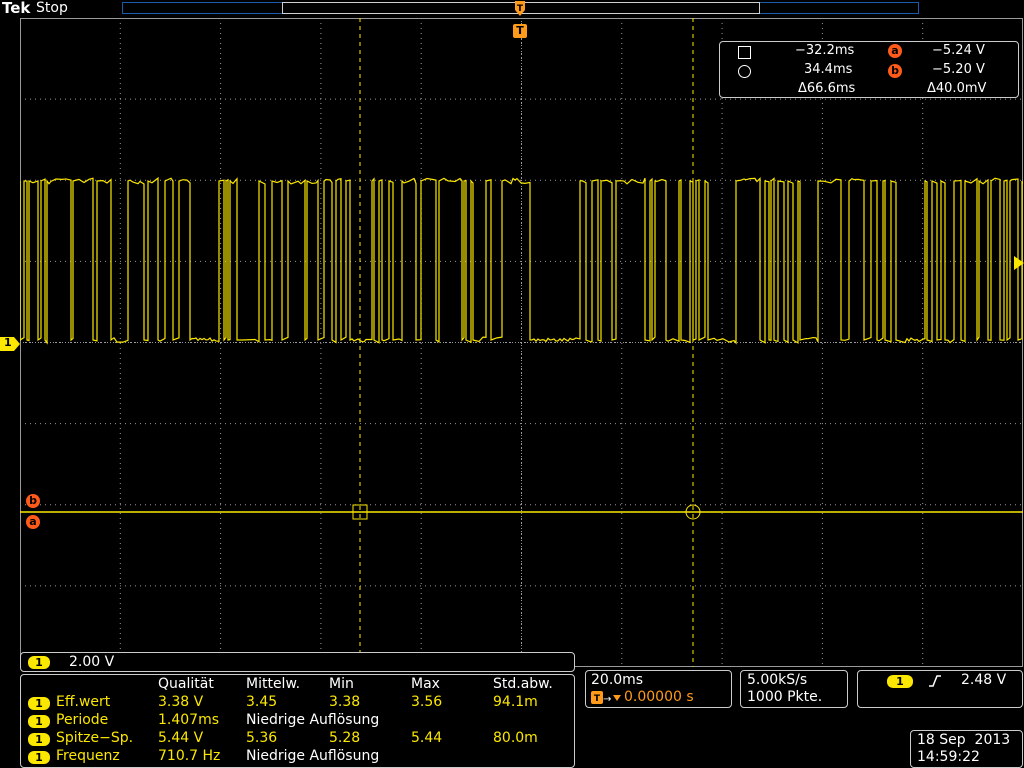 The width and height of the screenshot is (1024, 768). Describe the element at coordinates (515, 702) in the screenshot. I see `row1-val4: 94.1m` at that location.